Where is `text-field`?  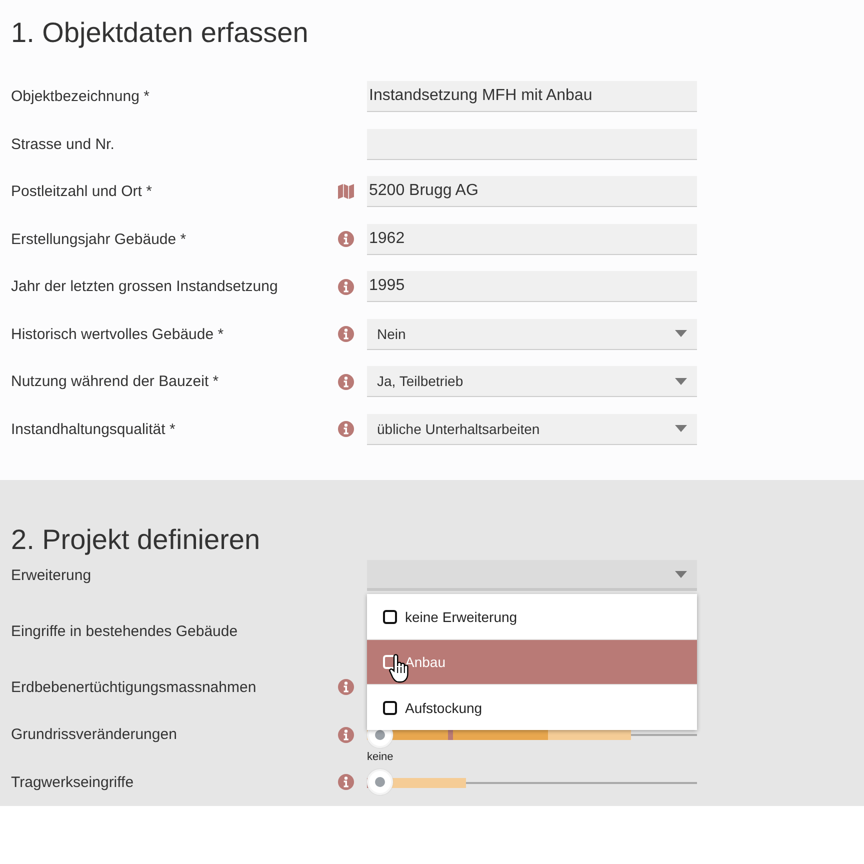
text-field is located at coordinates (532, 144).